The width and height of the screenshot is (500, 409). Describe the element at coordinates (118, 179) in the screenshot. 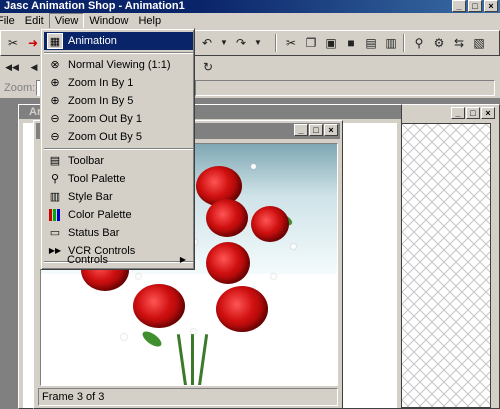

I see `menu-item-tool-palette: ⚲ Tool Palette` at that location.